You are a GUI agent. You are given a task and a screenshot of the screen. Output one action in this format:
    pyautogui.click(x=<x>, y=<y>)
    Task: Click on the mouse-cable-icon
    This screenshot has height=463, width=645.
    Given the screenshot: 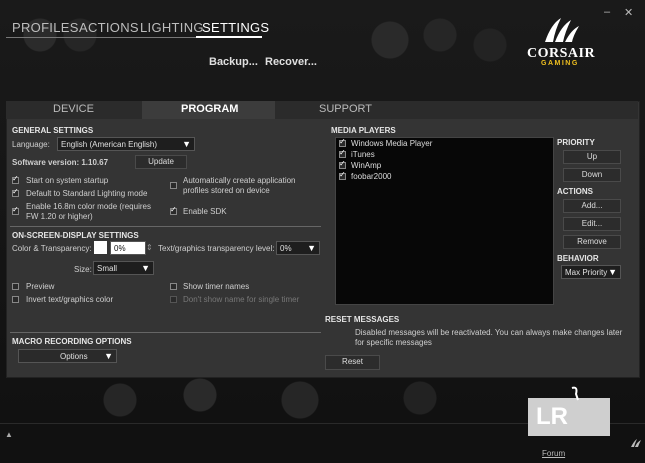 What is the action you would take?
    pyautogui.click(x=575, y=393)
    